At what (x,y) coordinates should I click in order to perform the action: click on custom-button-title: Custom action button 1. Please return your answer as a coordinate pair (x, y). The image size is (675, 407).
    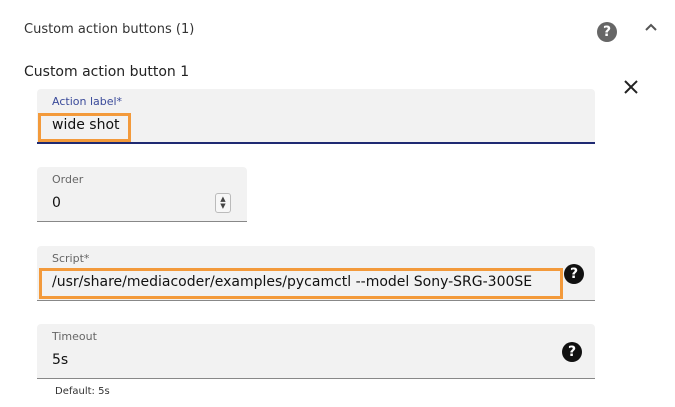
    Looking at the image, I should click on (107, 72).